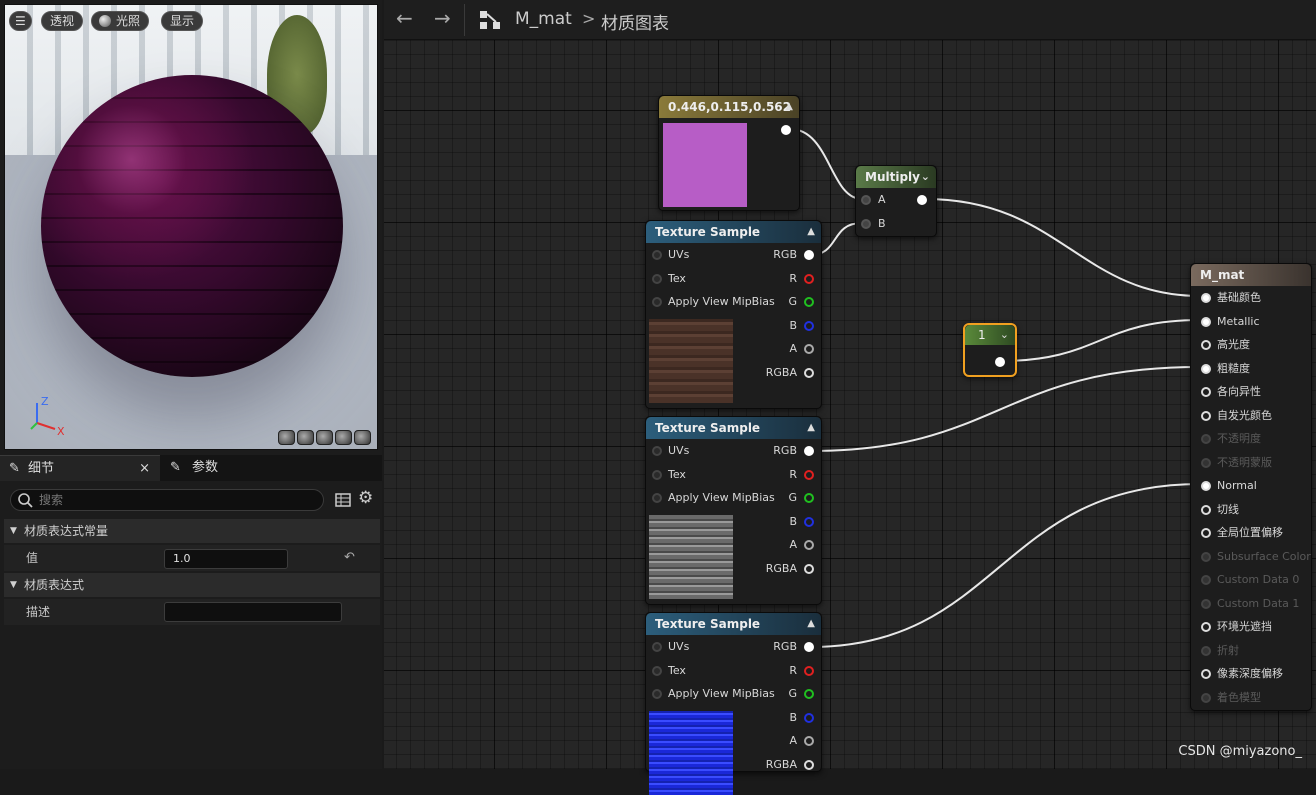 The width and height of the screenshot is (1316, 795). Describe the element at coordinates (1250, 533) in the screenshot. I see `material-input-label: 全局位置偏移` at that location.